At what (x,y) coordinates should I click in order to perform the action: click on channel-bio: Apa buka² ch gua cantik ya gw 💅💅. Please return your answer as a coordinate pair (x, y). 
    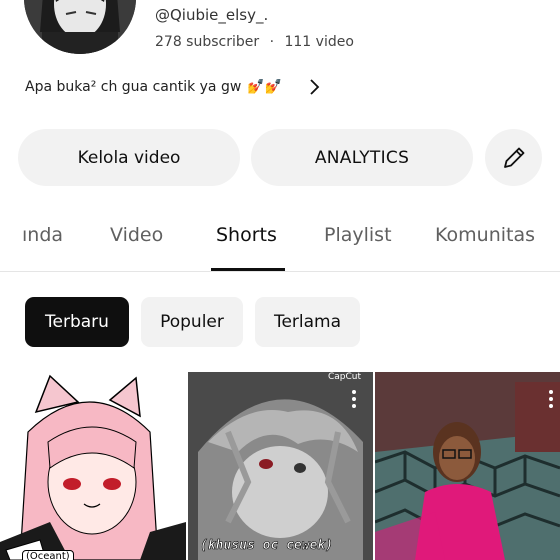
    Looking at the image, I should click on (153, 87).